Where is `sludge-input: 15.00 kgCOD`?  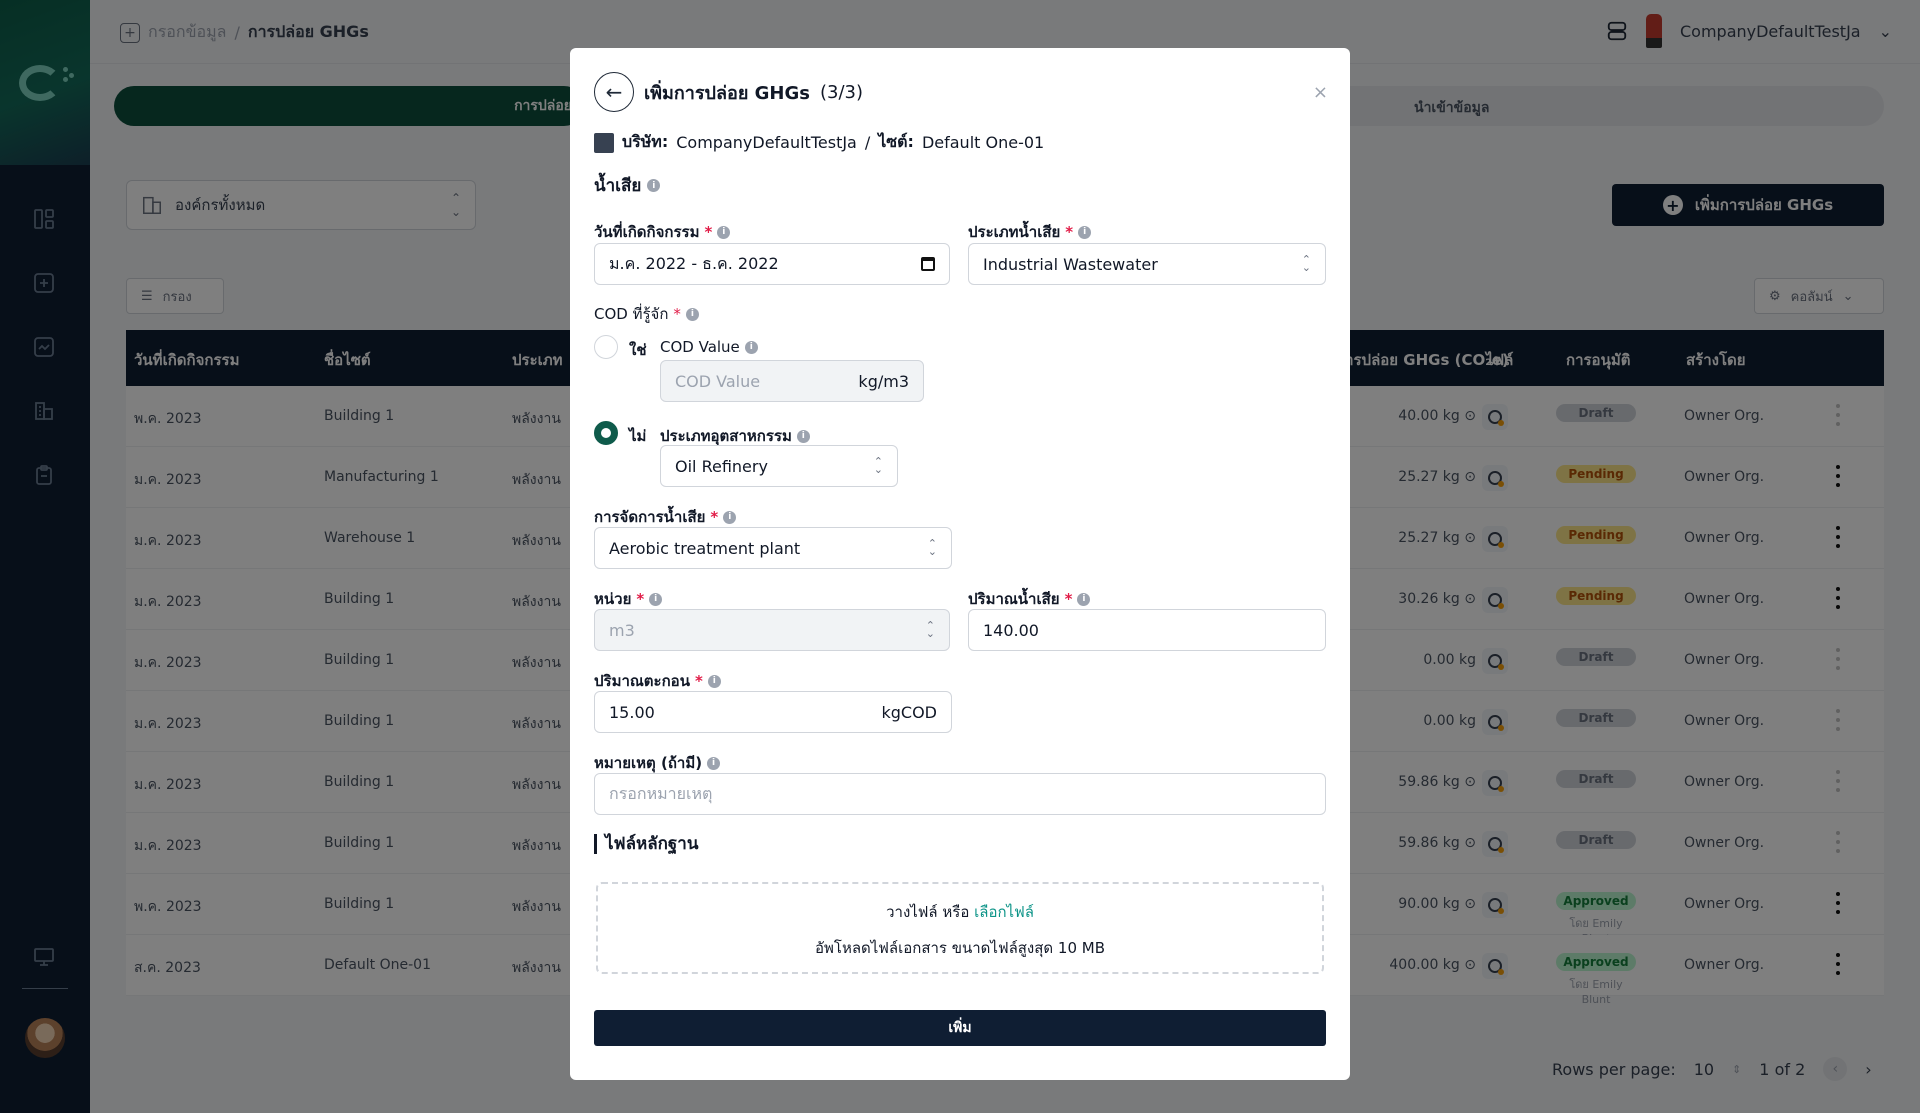 sludge-input: 15.00 kgCOD is located at coordinates (773, 712).